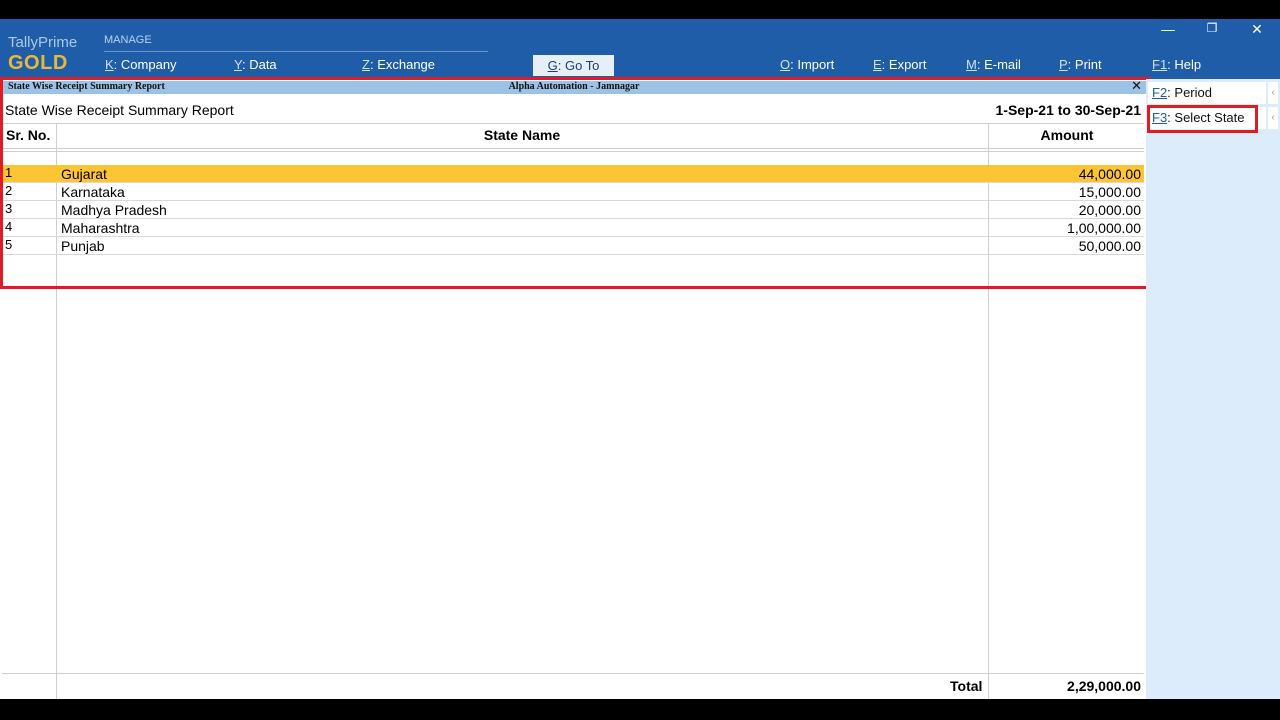 Image resolution: width=1280 pixels, height=720 pixels. Describe the element at coordinates (9, 190) in the screenshot. I see `row-sr-no: 2` at that location.